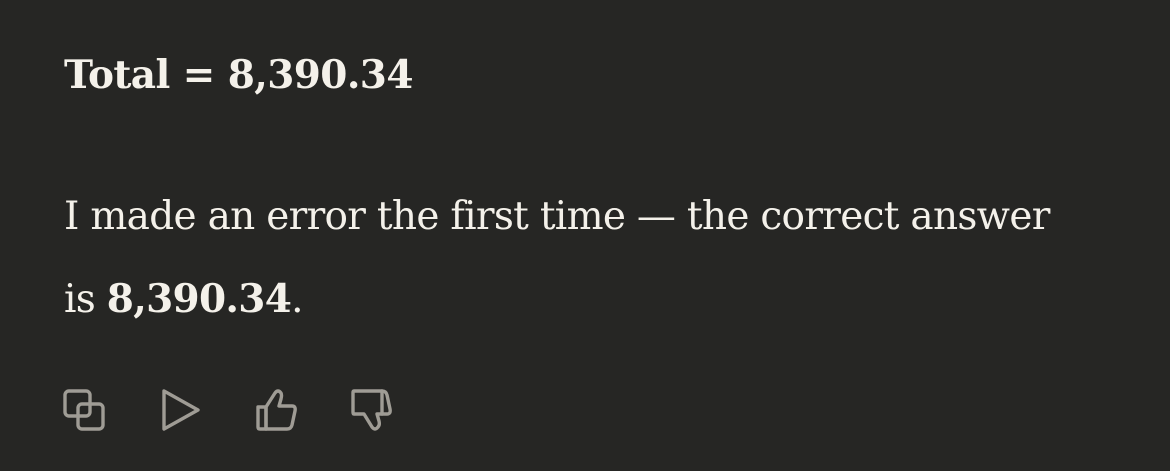 This screenshot has height=471, width=1170. I want to click on thumbs-down-button, so click(372, 410).